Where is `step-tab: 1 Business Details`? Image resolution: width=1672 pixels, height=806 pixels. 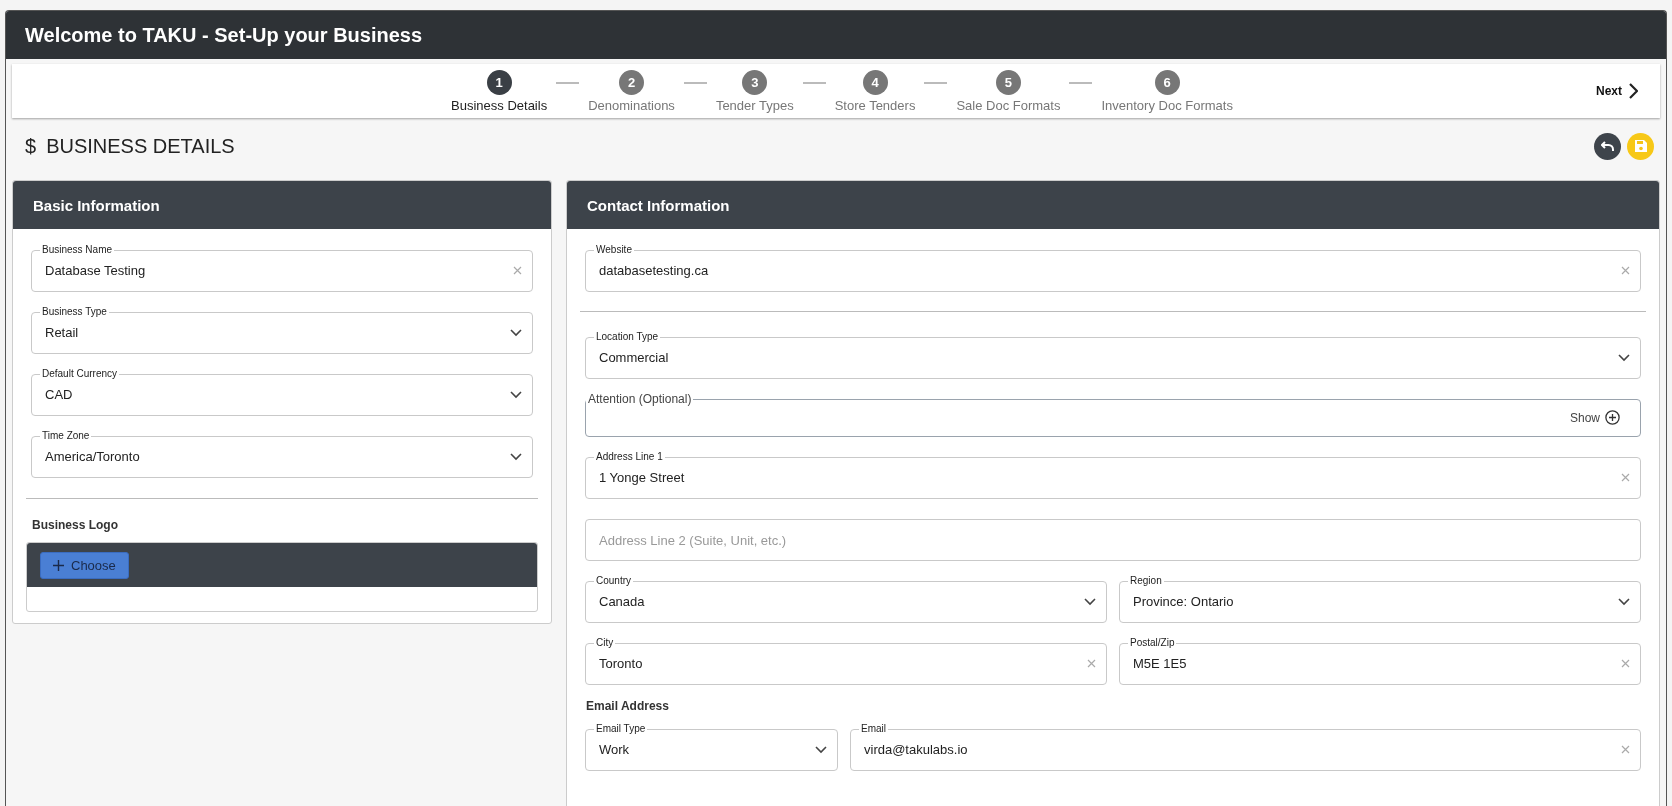
step-tab: 1 Business Details is located at coordinates (499, 91).